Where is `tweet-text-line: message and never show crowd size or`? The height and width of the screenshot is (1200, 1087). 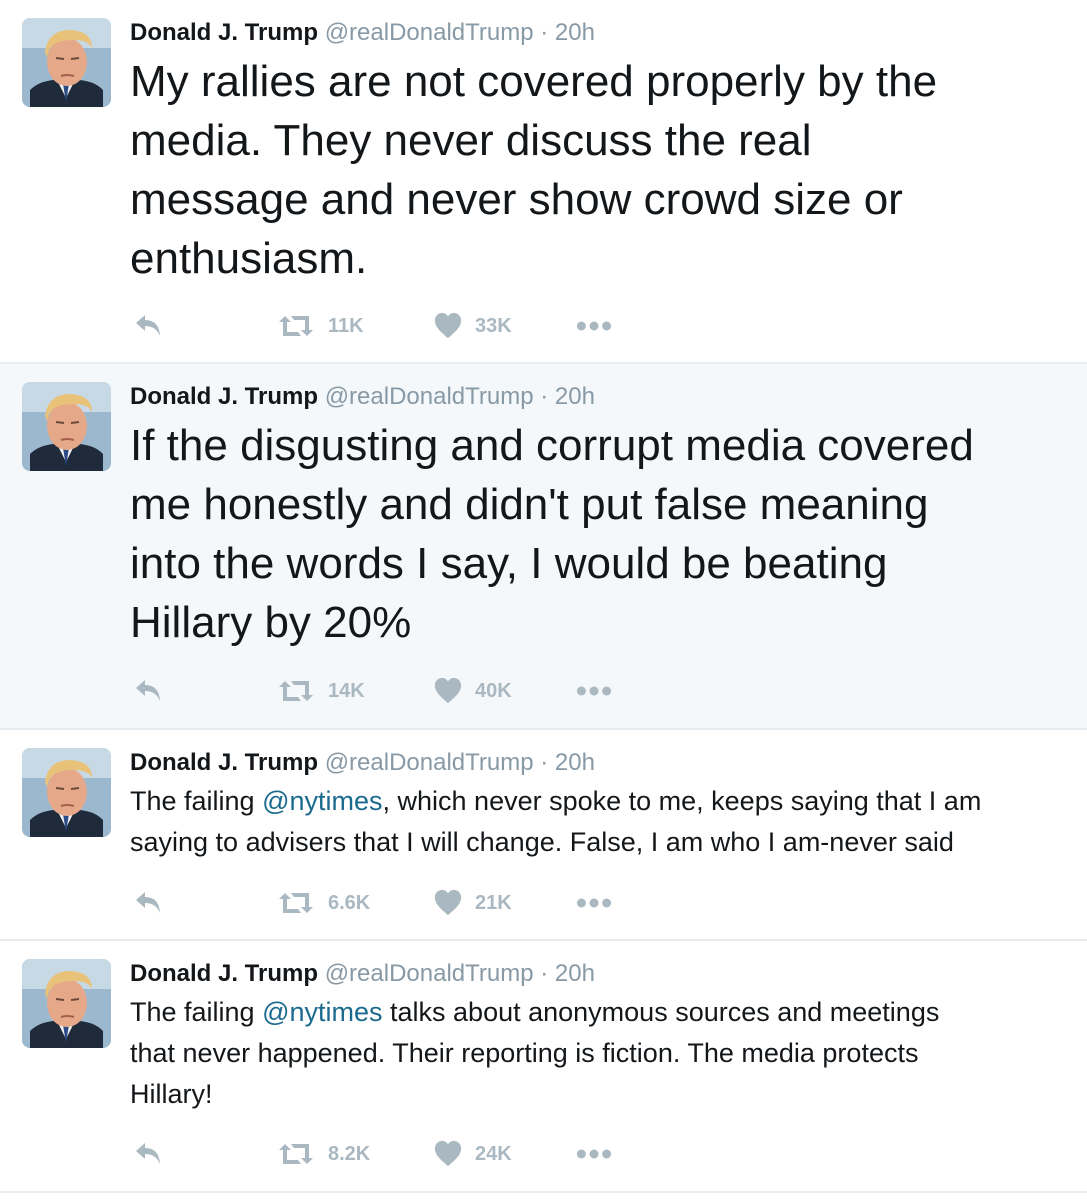
tweet-text-line: message and never show crowd size or is located at coordinates (516, 199).